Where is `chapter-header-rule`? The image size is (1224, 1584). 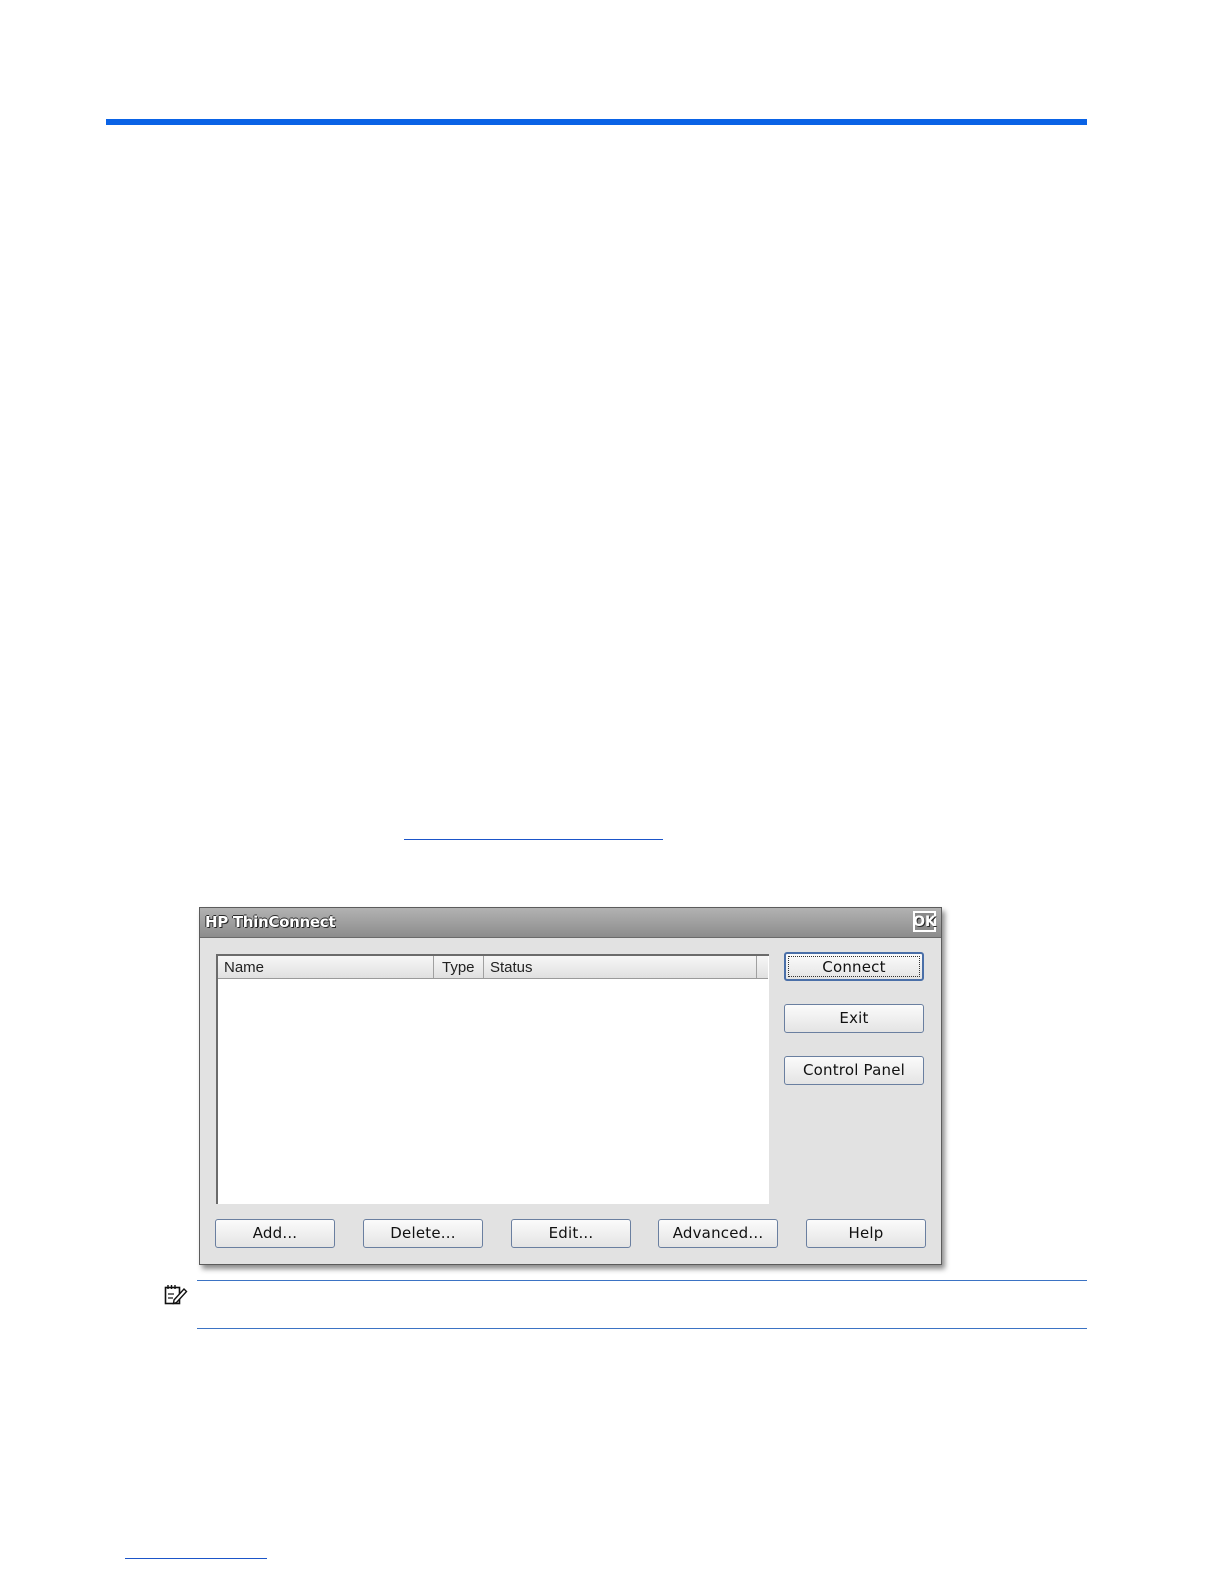
chapter-header-rule is located at coordinates (596, 122).